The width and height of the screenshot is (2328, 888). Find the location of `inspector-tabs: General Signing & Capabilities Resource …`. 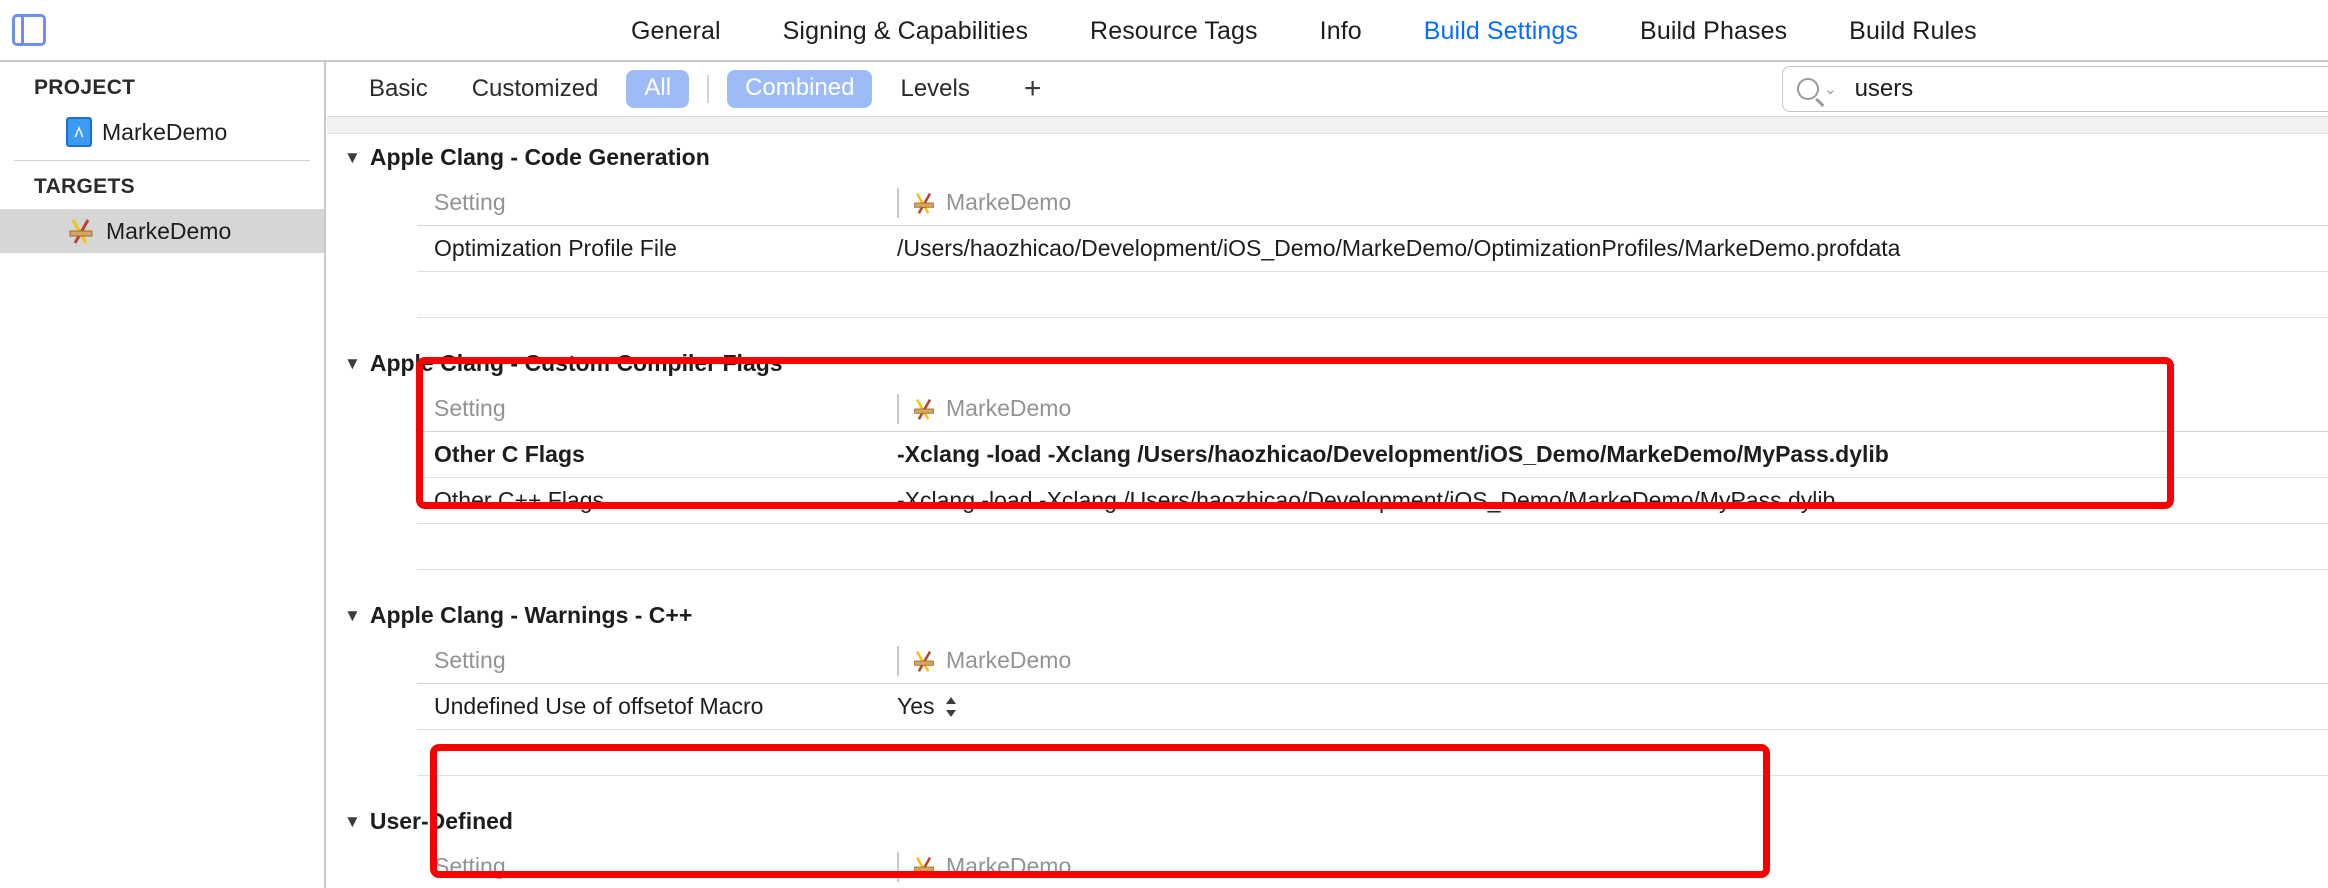

inspector-tabs: General Signing & Capabilities Resource … is located at coordinates (1304, 31).